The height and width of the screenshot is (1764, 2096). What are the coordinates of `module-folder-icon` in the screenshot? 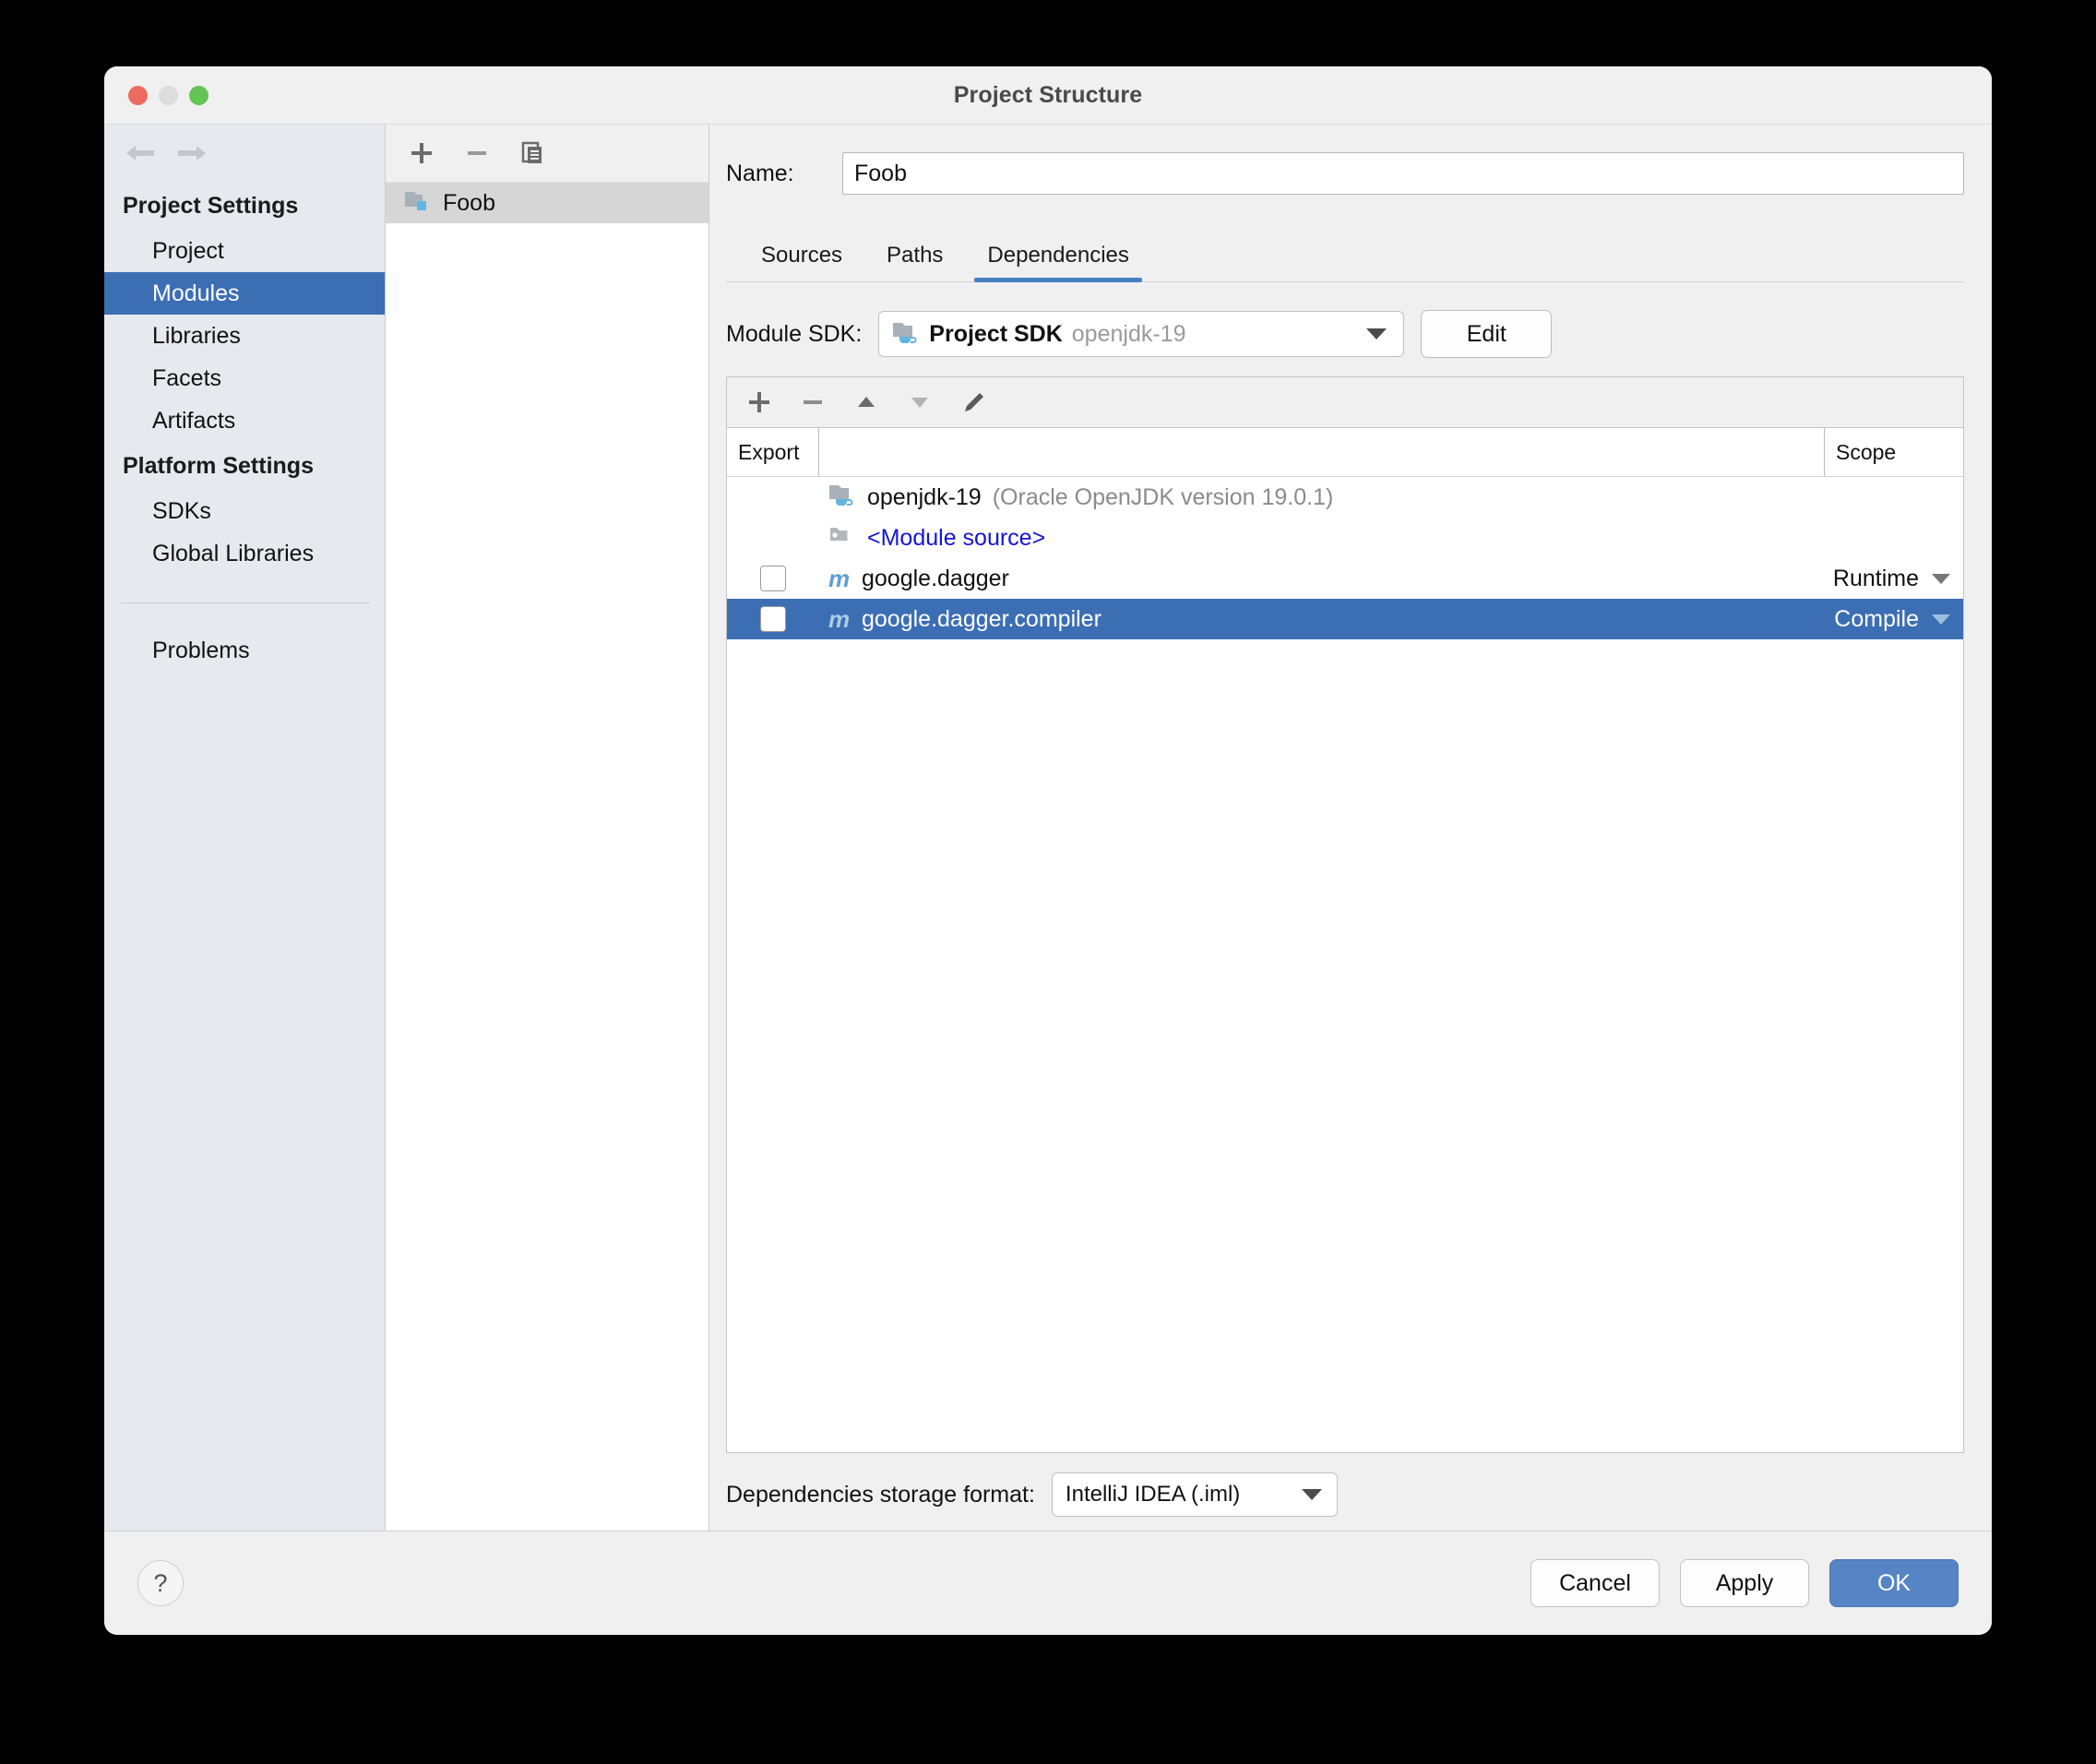 It's located at (418, 204).